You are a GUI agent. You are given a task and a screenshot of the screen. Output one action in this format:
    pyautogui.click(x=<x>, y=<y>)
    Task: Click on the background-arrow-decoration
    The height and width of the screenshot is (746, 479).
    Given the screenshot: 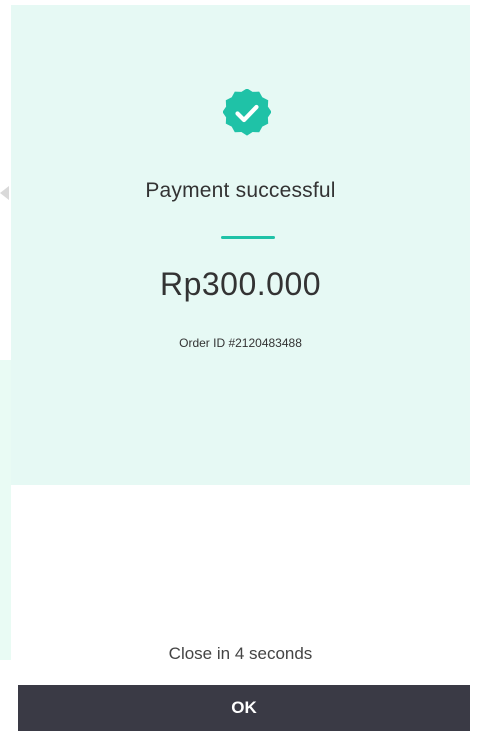 What is the action you would take?
    pyautogui.click(x=4, y=193)
    